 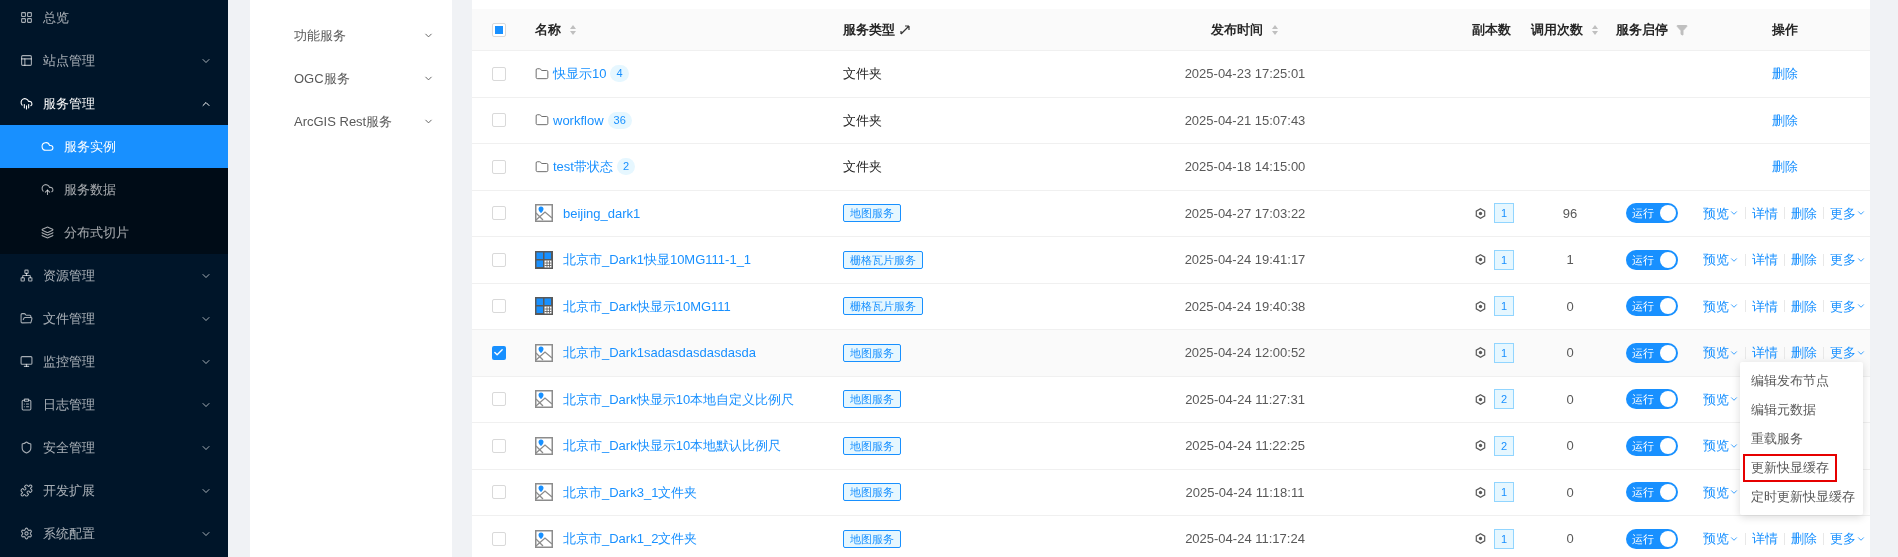 What do you see at coordinates (351, 121) in the screenshot?
I see `category-item: ArcGIS Rest服务` at bounding box center [351, 121].